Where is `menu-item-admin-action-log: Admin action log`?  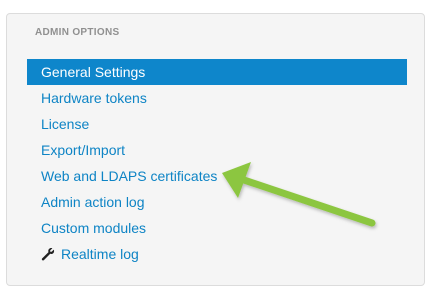 menu-item-admin-action-log: Admin action log is located at coordinates (217, 202).